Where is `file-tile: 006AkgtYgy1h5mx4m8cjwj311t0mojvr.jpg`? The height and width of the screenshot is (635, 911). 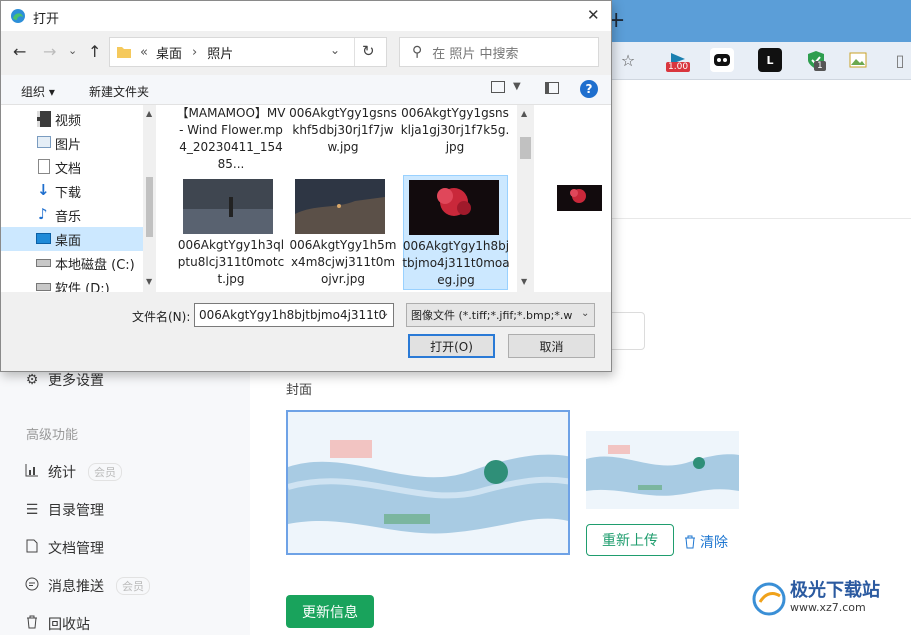
file-tile: 006AkgtYgy1h5mx4m8cjwj311t0mojvr.jpg is located at coordinates (343, 233).